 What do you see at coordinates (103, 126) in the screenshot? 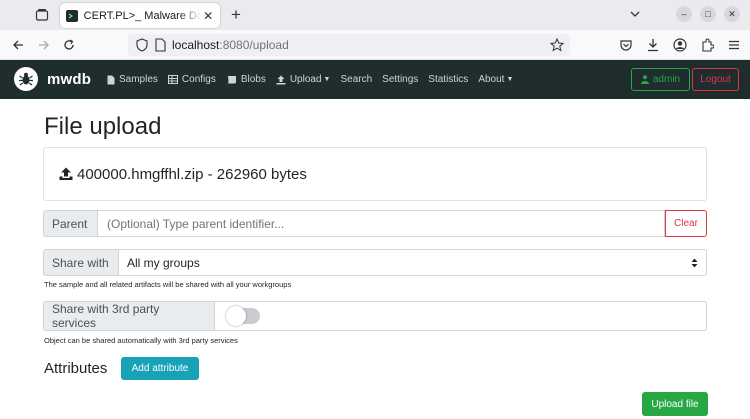
I see `page-title: File upload` at bounding box center [103, 126].